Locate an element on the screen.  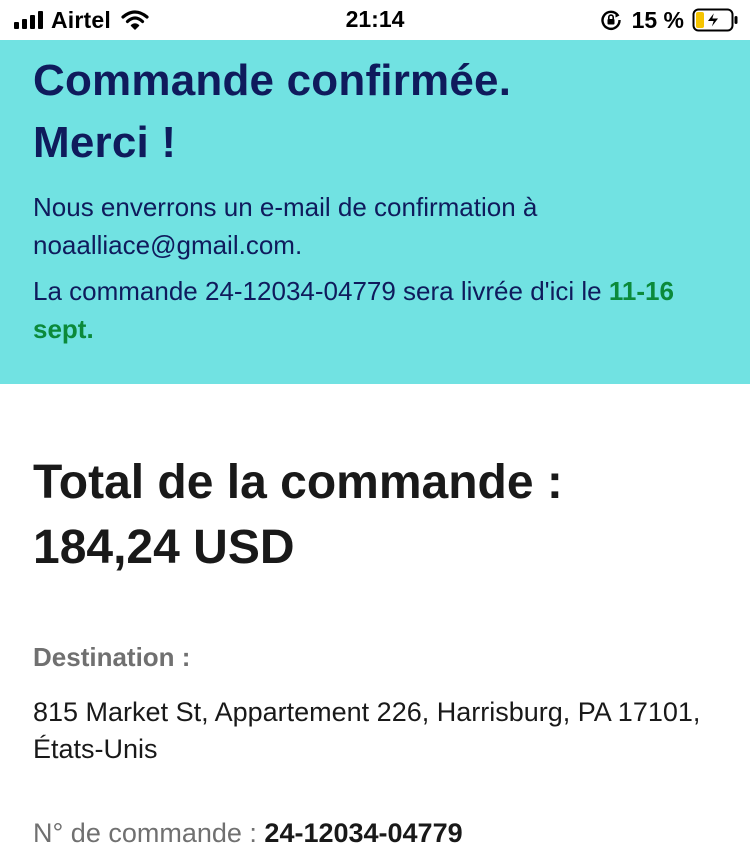
order-number-value: 24-12034-04779 is located at coordinates (363, 833).